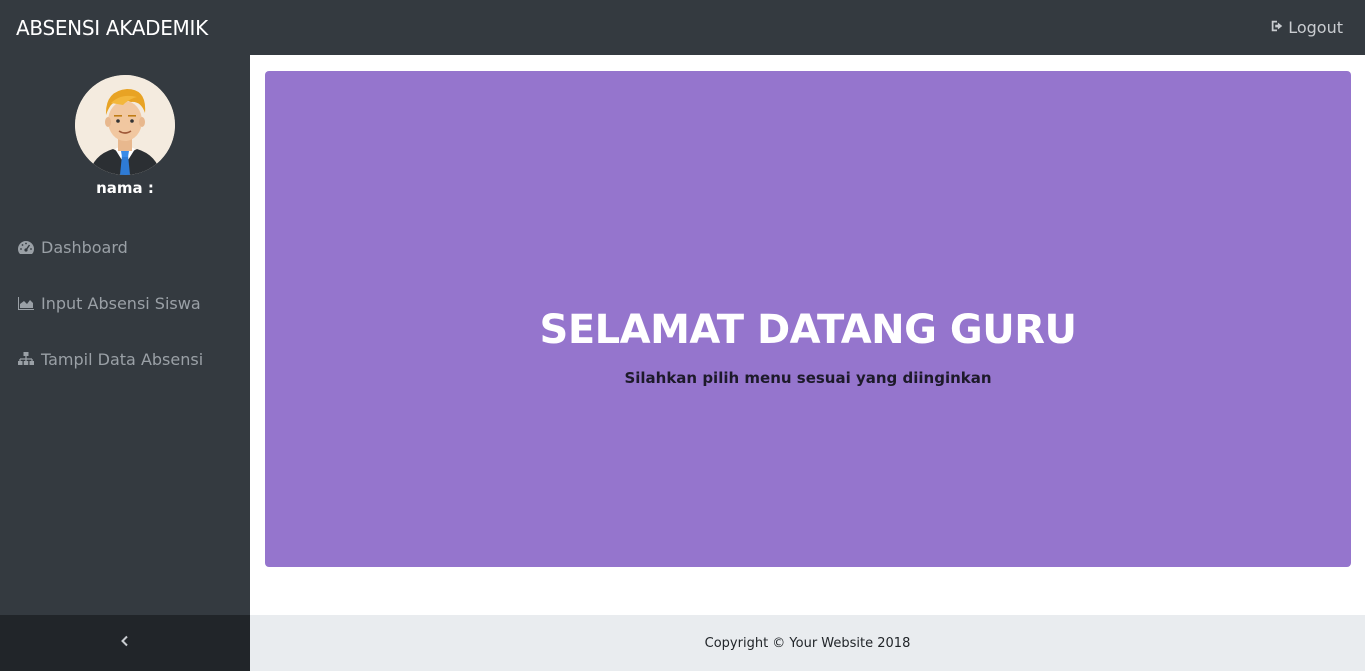 Image resolution: width=1365 pixels, height=671 pixels. I want to click on sidebar-item-label: Tampil Data Absensi, so click(122, 359).